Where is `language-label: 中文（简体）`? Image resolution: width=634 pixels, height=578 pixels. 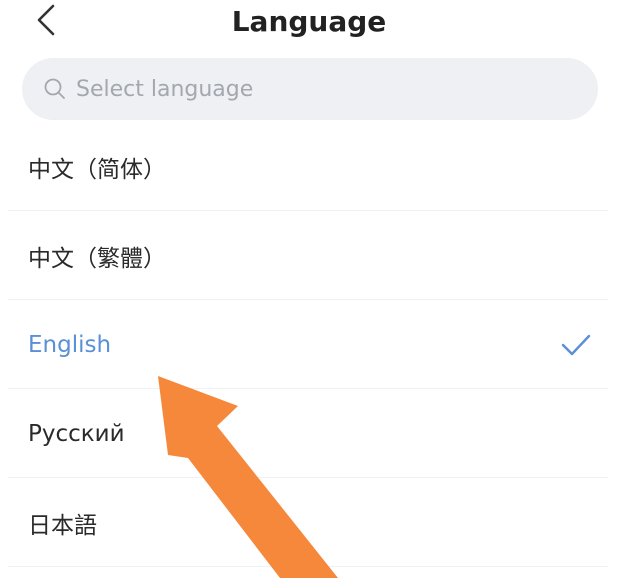 language-label: 中文（简体） is located at coordinates (97, 169).